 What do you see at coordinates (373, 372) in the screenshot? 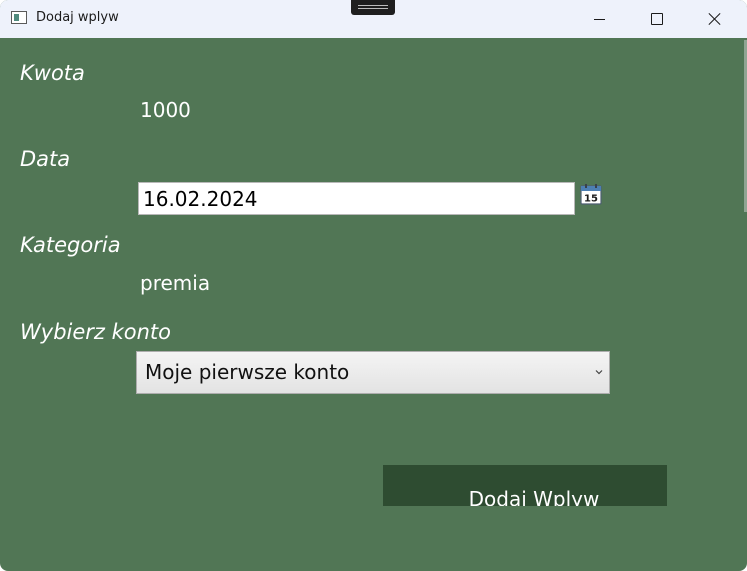
I see `account-select: Moje pierwsze konto` at bounding box center [373, 372].